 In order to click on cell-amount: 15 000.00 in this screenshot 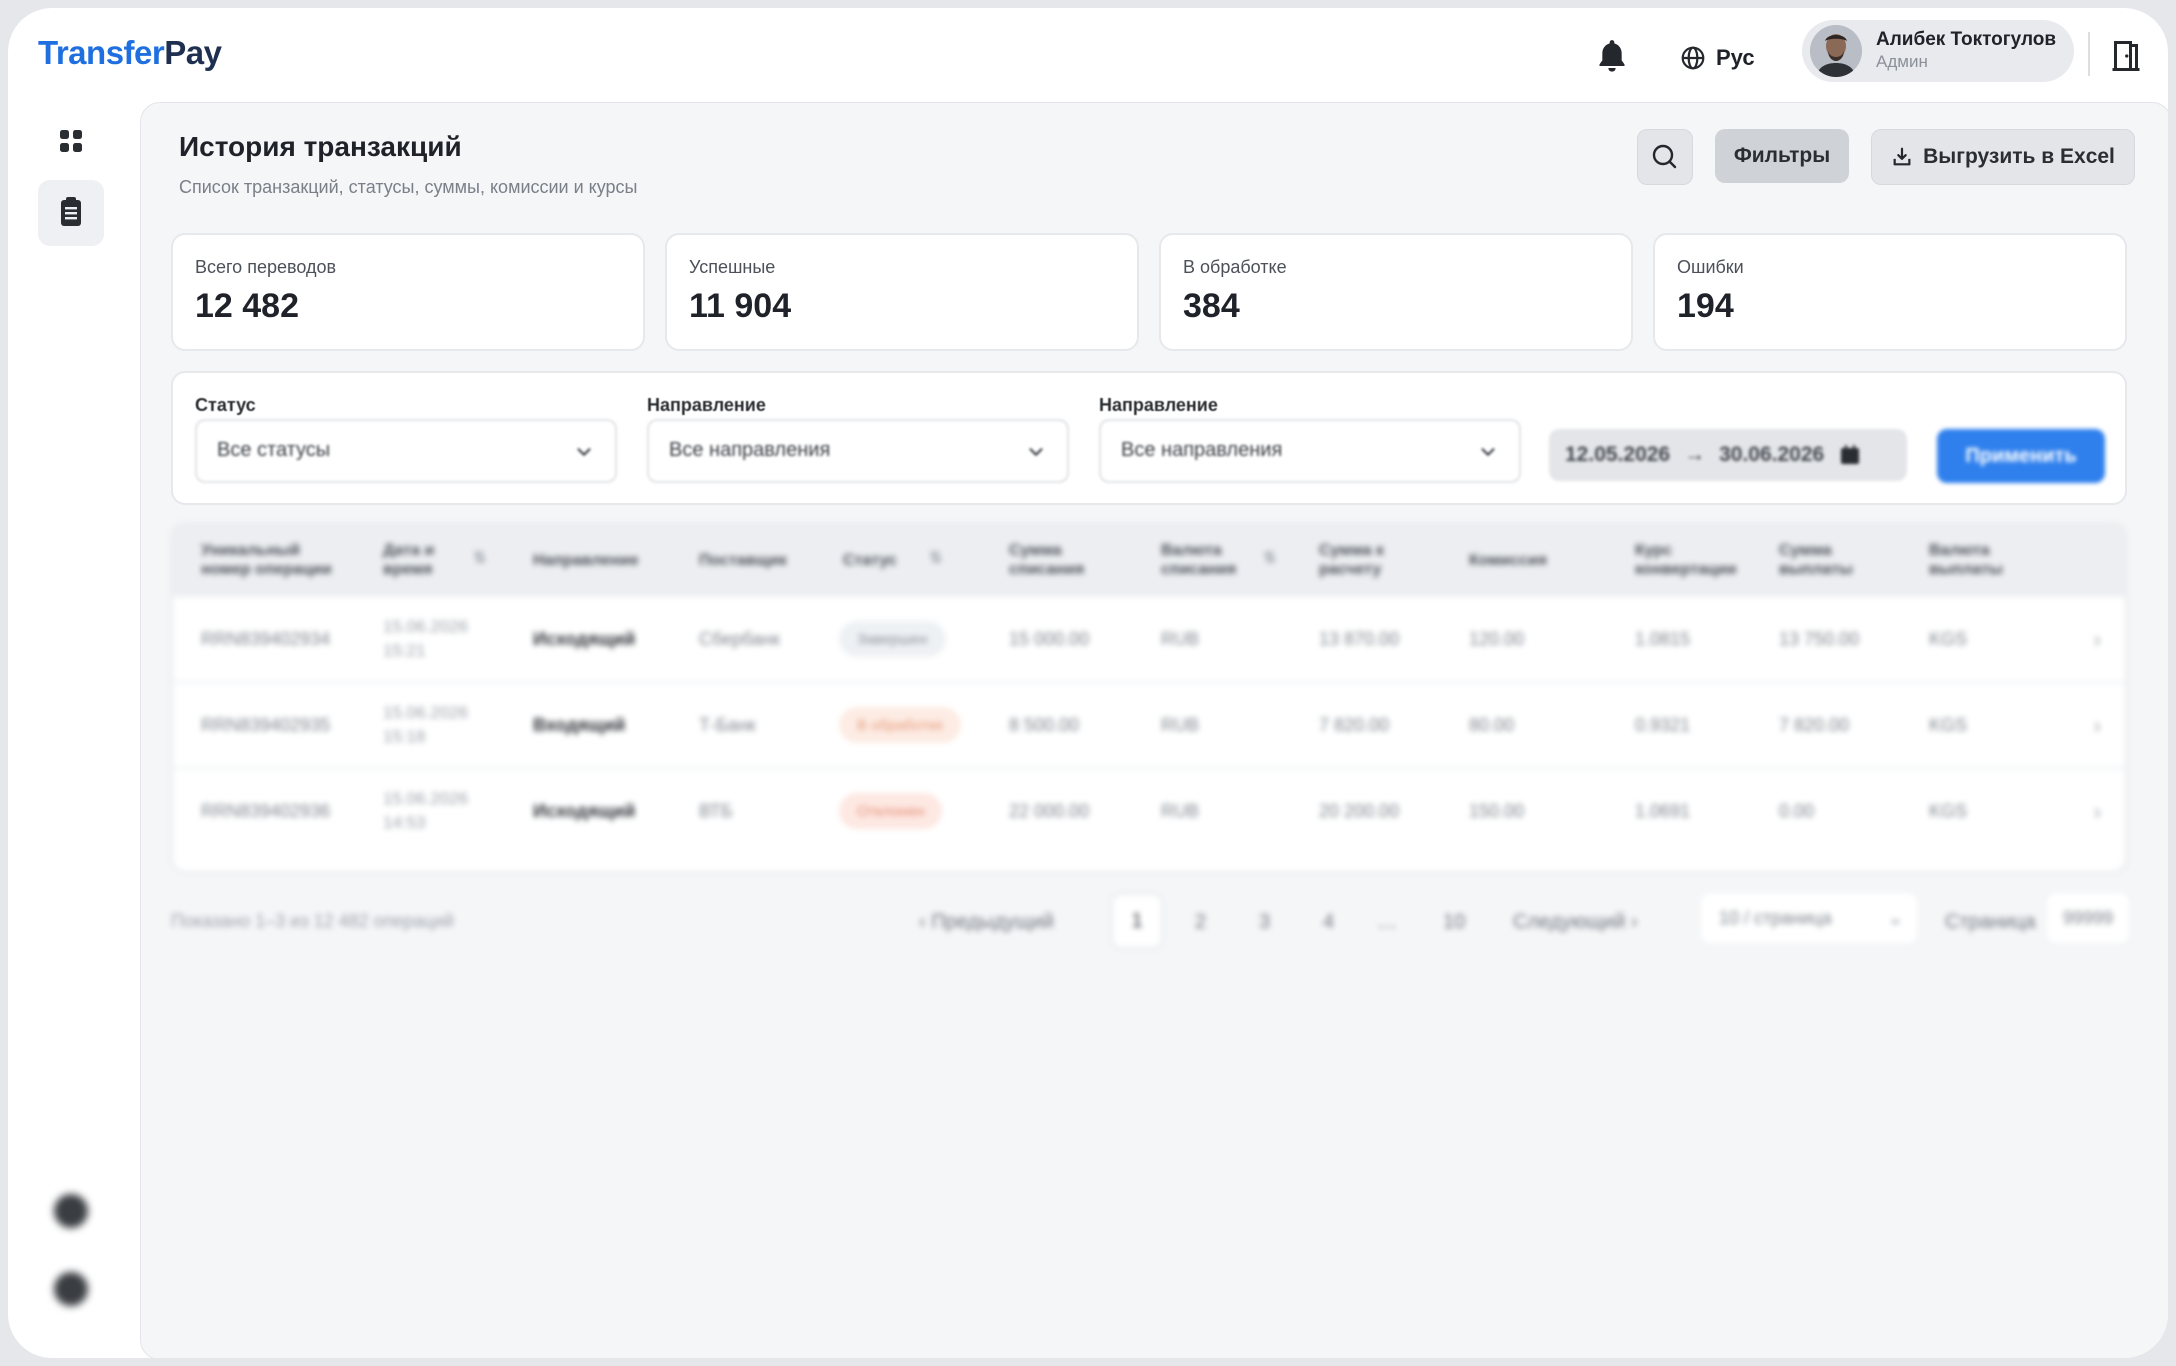, I will do `click(1049, 639)`.